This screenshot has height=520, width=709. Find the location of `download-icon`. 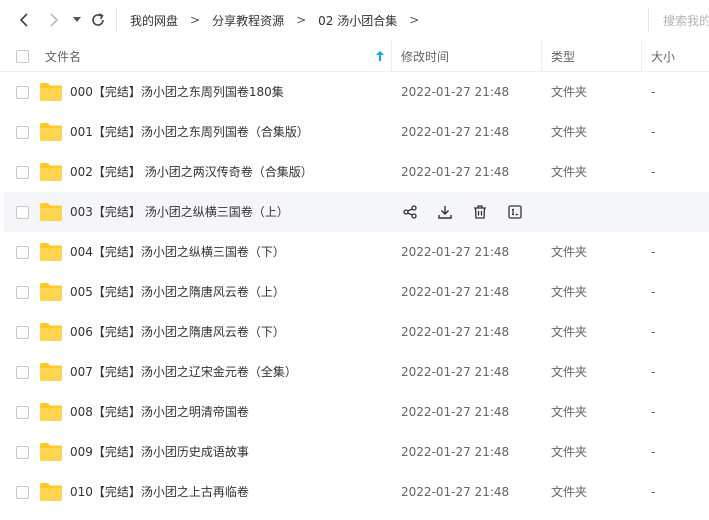

download-icon is located at coordinates (445, 212).